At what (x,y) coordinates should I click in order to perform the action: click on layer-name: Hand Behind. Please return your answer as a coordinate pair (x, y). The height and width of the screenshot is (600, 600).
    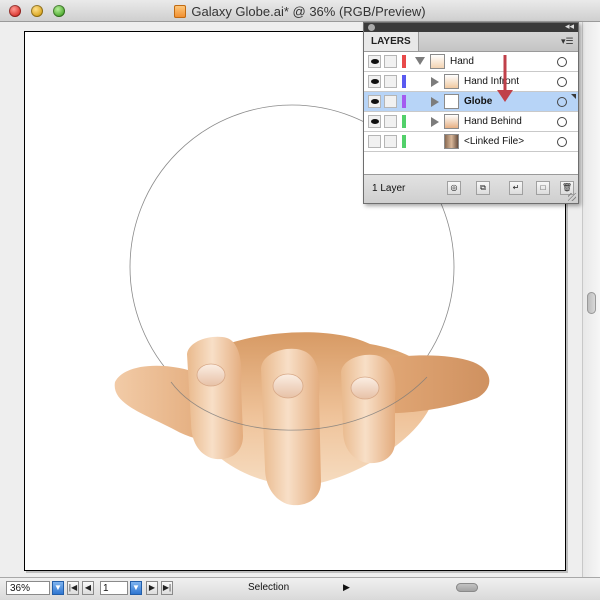
    Looking at the image, I should click on (493, 121).